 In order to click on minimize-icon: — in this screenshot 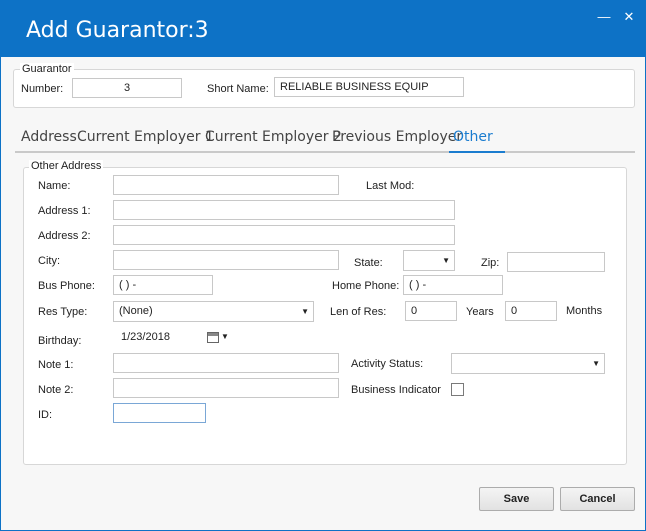, I will do `click(604, 17)`.